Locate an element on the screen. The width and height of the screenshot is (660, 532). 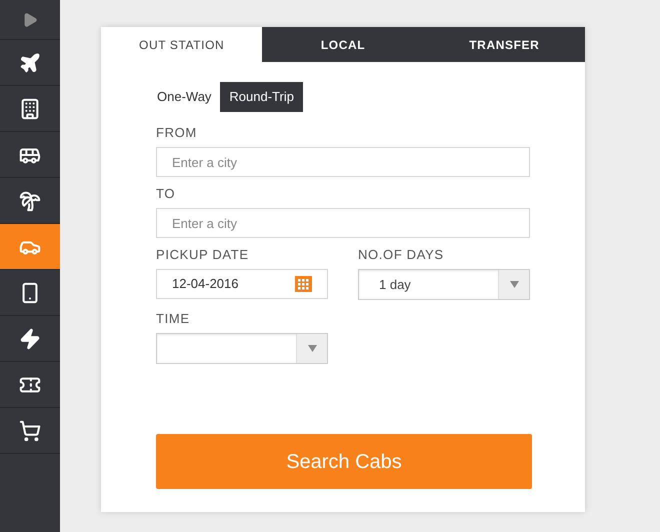
calendar-icon is located at coordinates (303, 284).